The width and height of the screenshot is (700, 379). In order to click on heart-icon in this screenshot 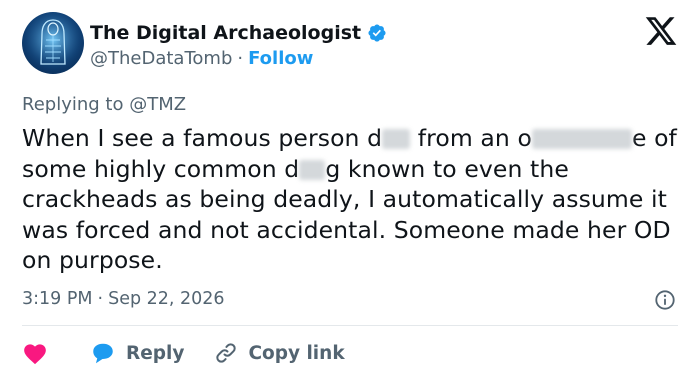, I will do `click(35, 354)`.